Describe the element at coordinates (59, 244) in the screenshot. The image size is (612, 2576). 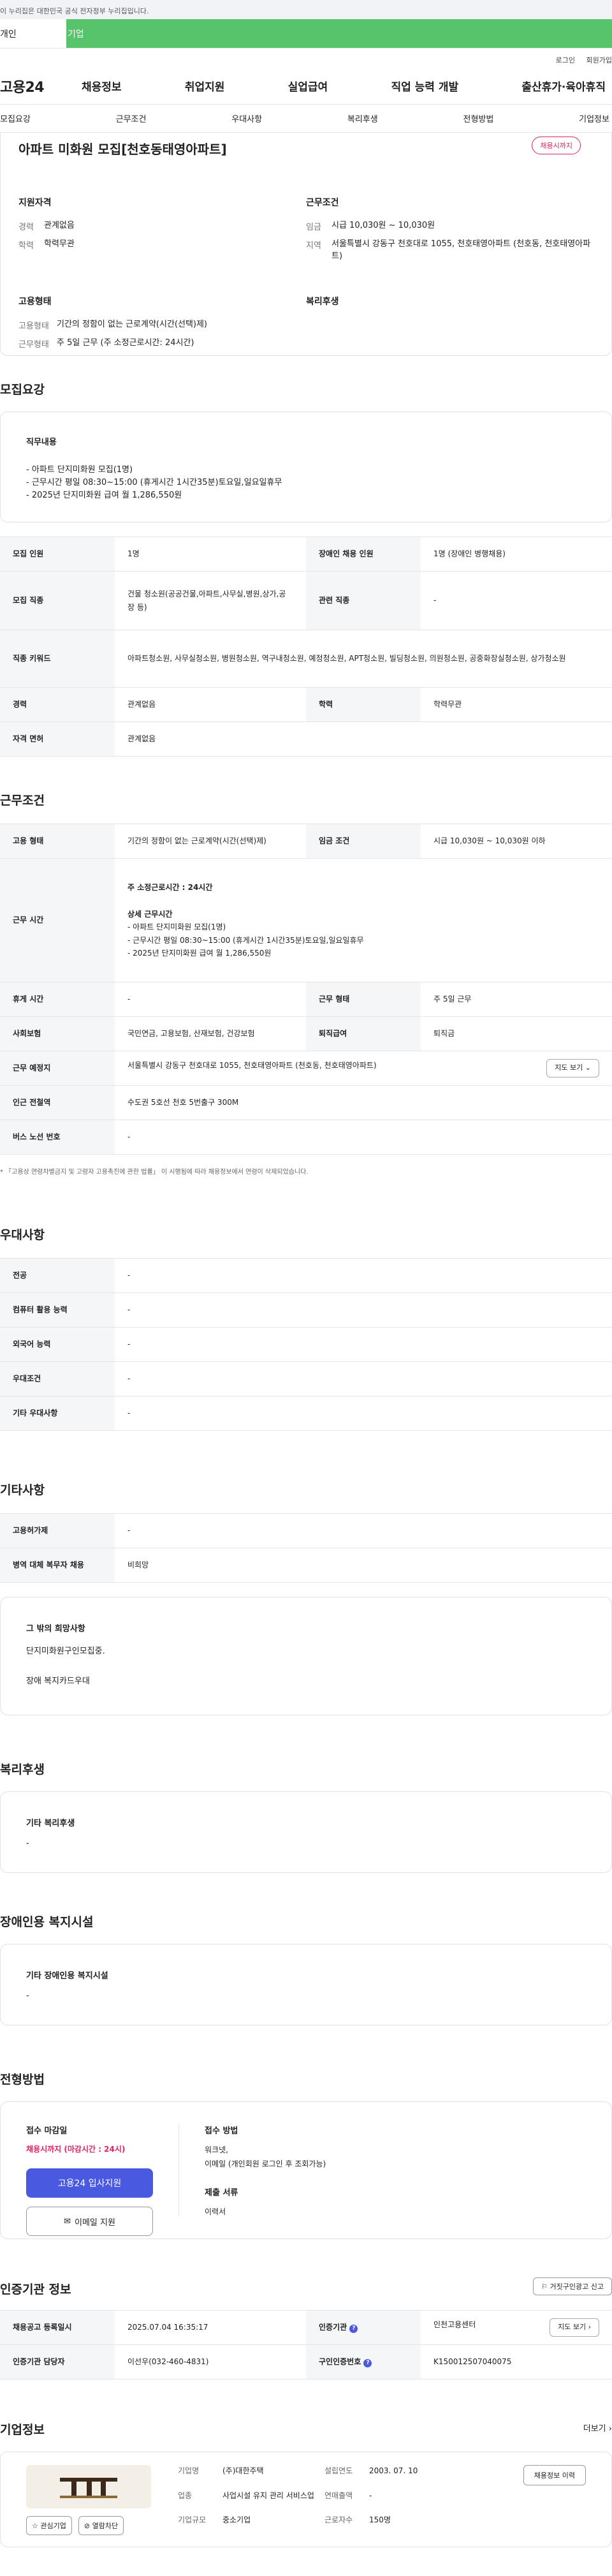
I see `summary-education-value: 학력무관` at that location.